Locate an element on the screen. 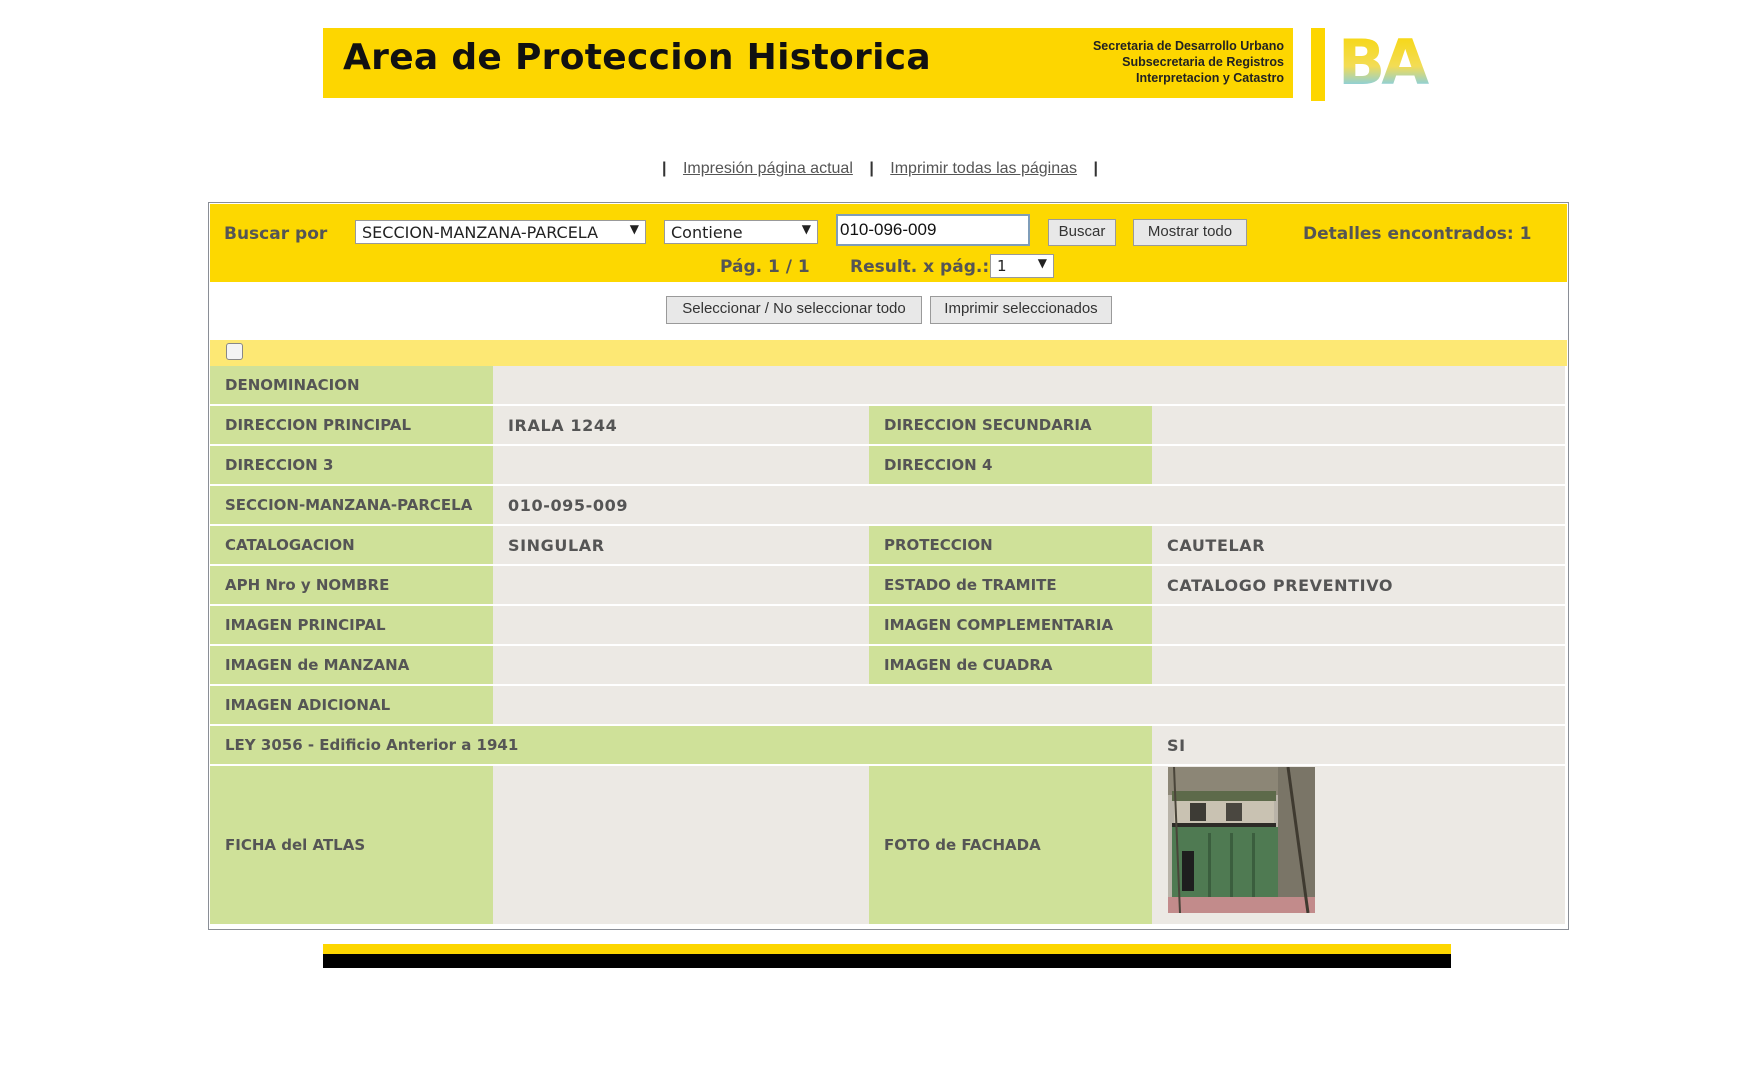 Image resolution: width=1760 pixels, height=1080 pixels. catalogacion-label: CATALOGACION is located at coordinates (351, 545).